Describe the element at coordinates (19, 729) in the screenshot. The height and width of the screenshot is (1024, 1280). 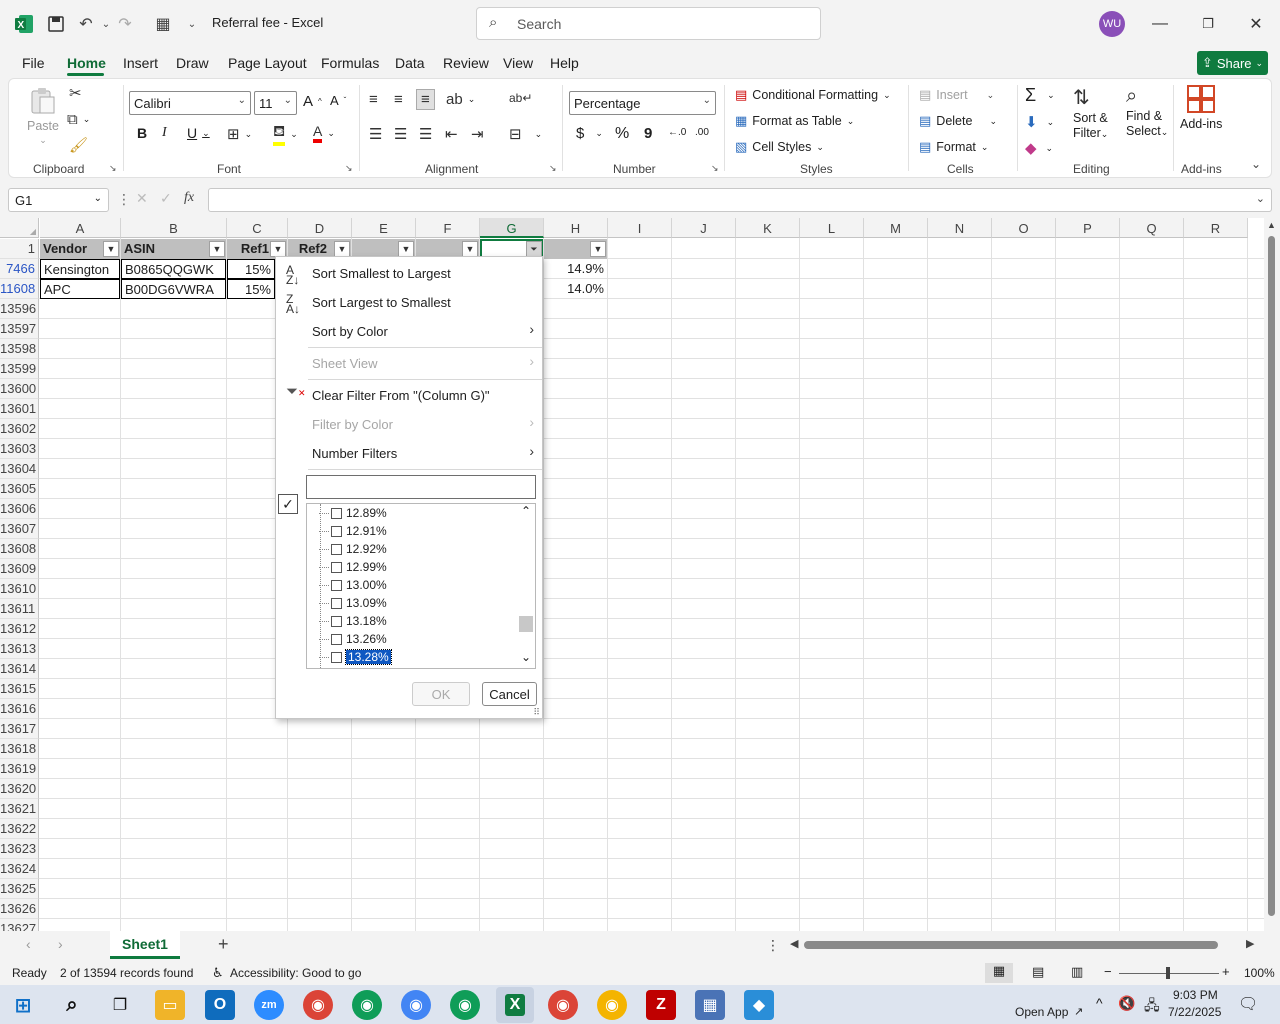
I see `row-header: 13617` at that location.